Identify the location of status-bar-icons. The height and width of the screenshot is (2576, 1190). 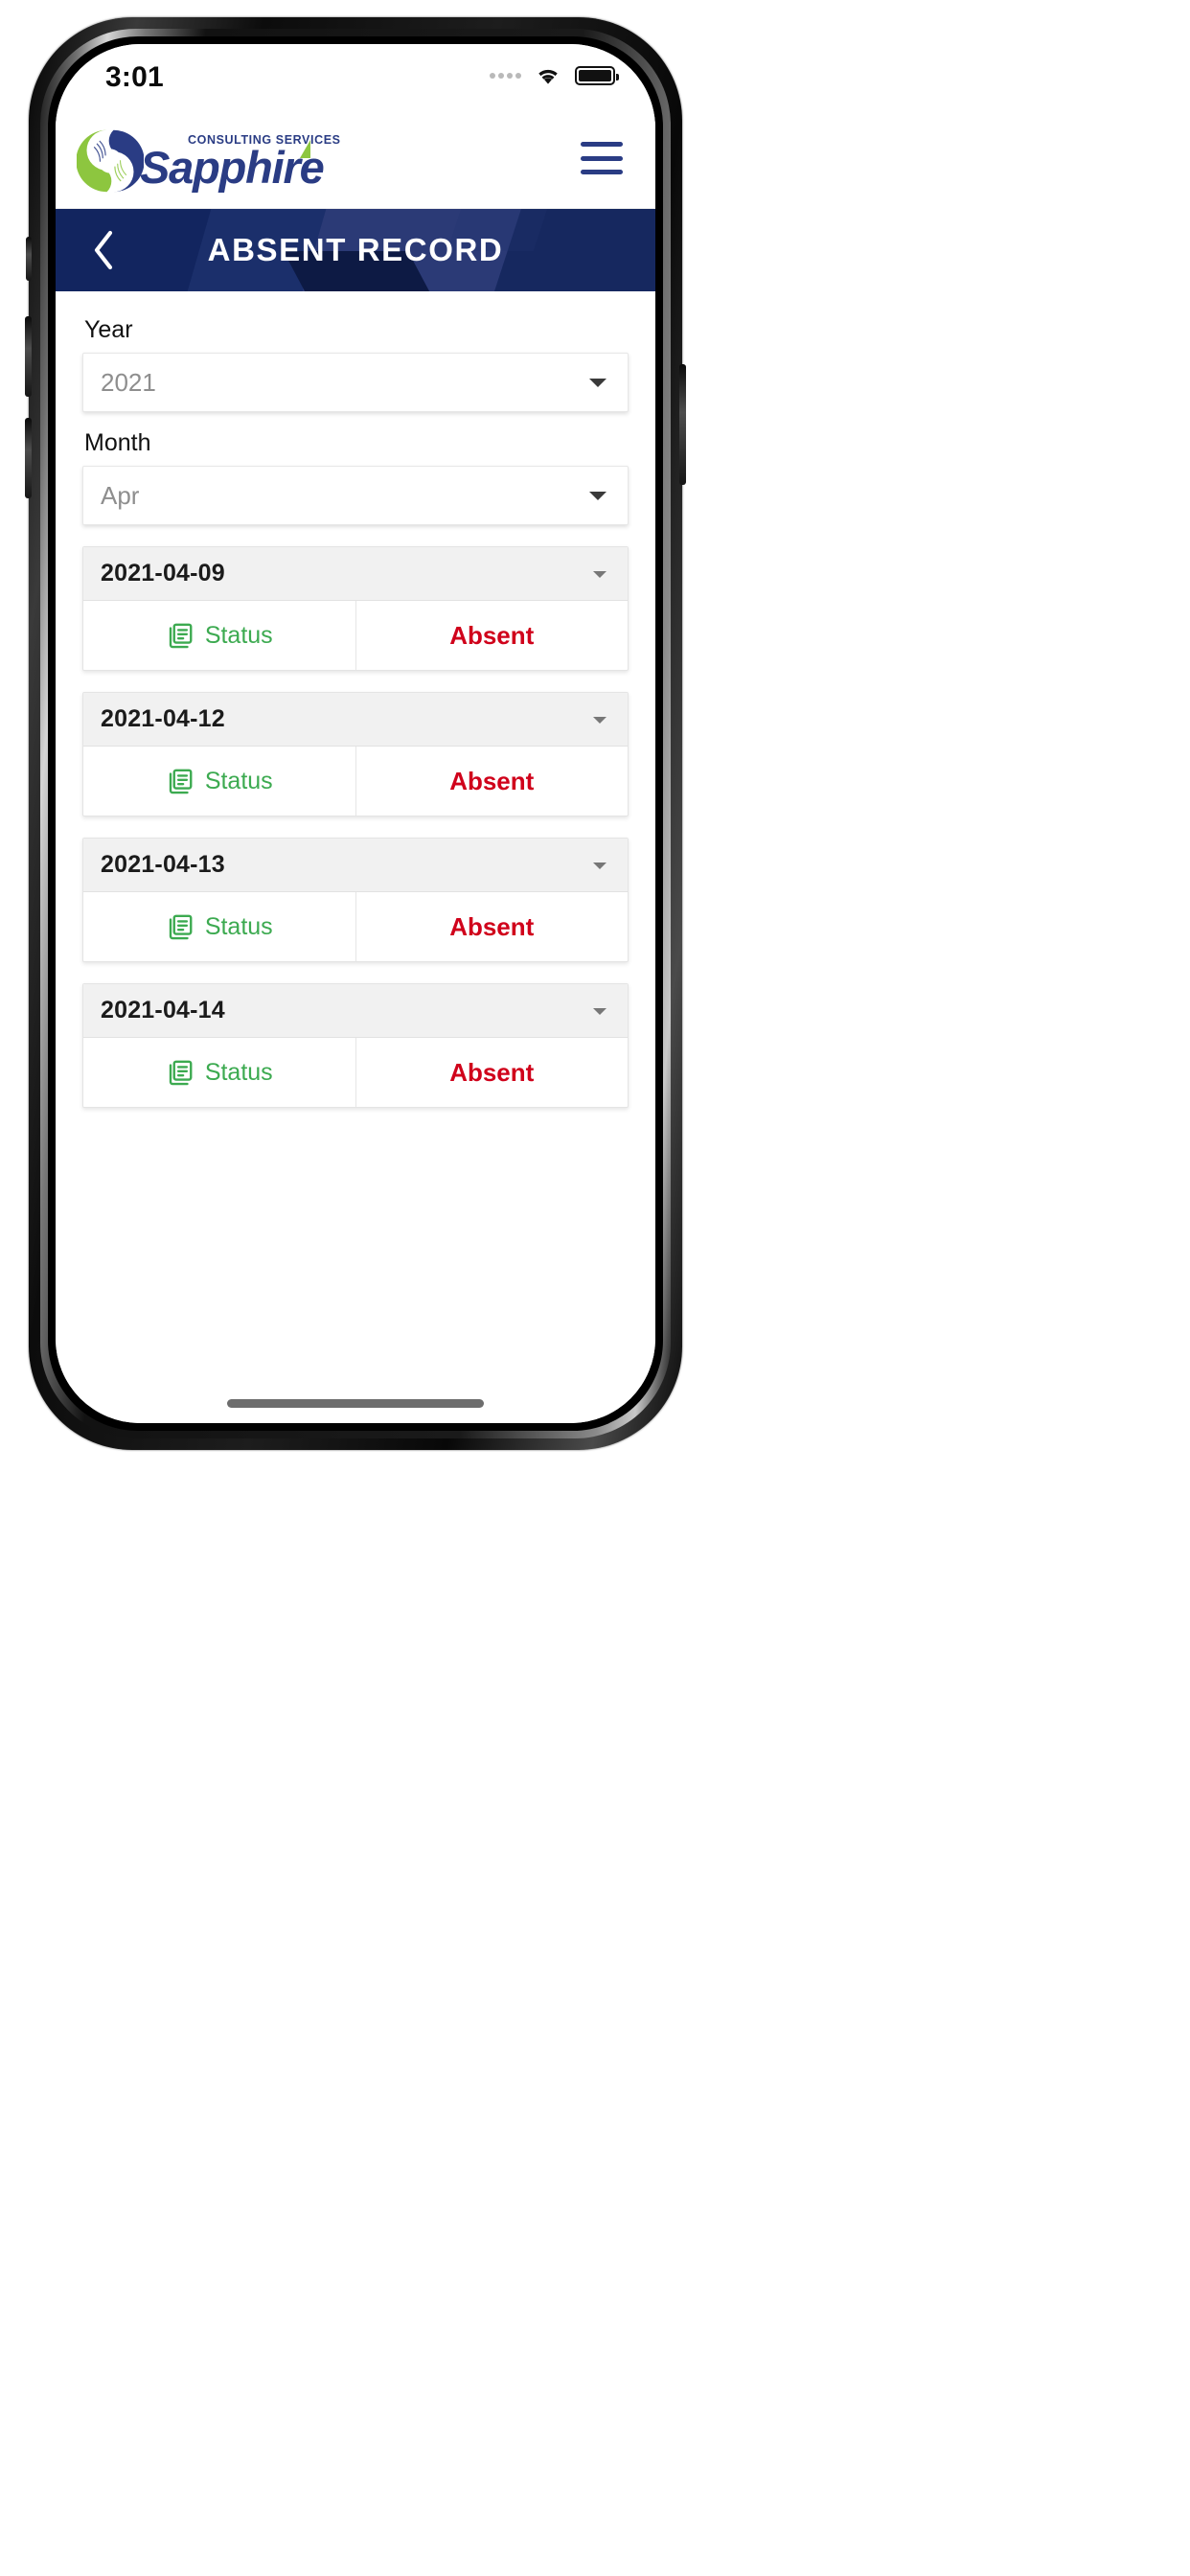
(555, 75).